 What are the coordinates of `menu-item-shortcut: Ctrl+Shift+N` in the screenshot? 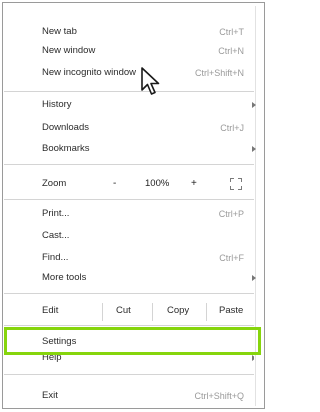 It's located at (219, 73).